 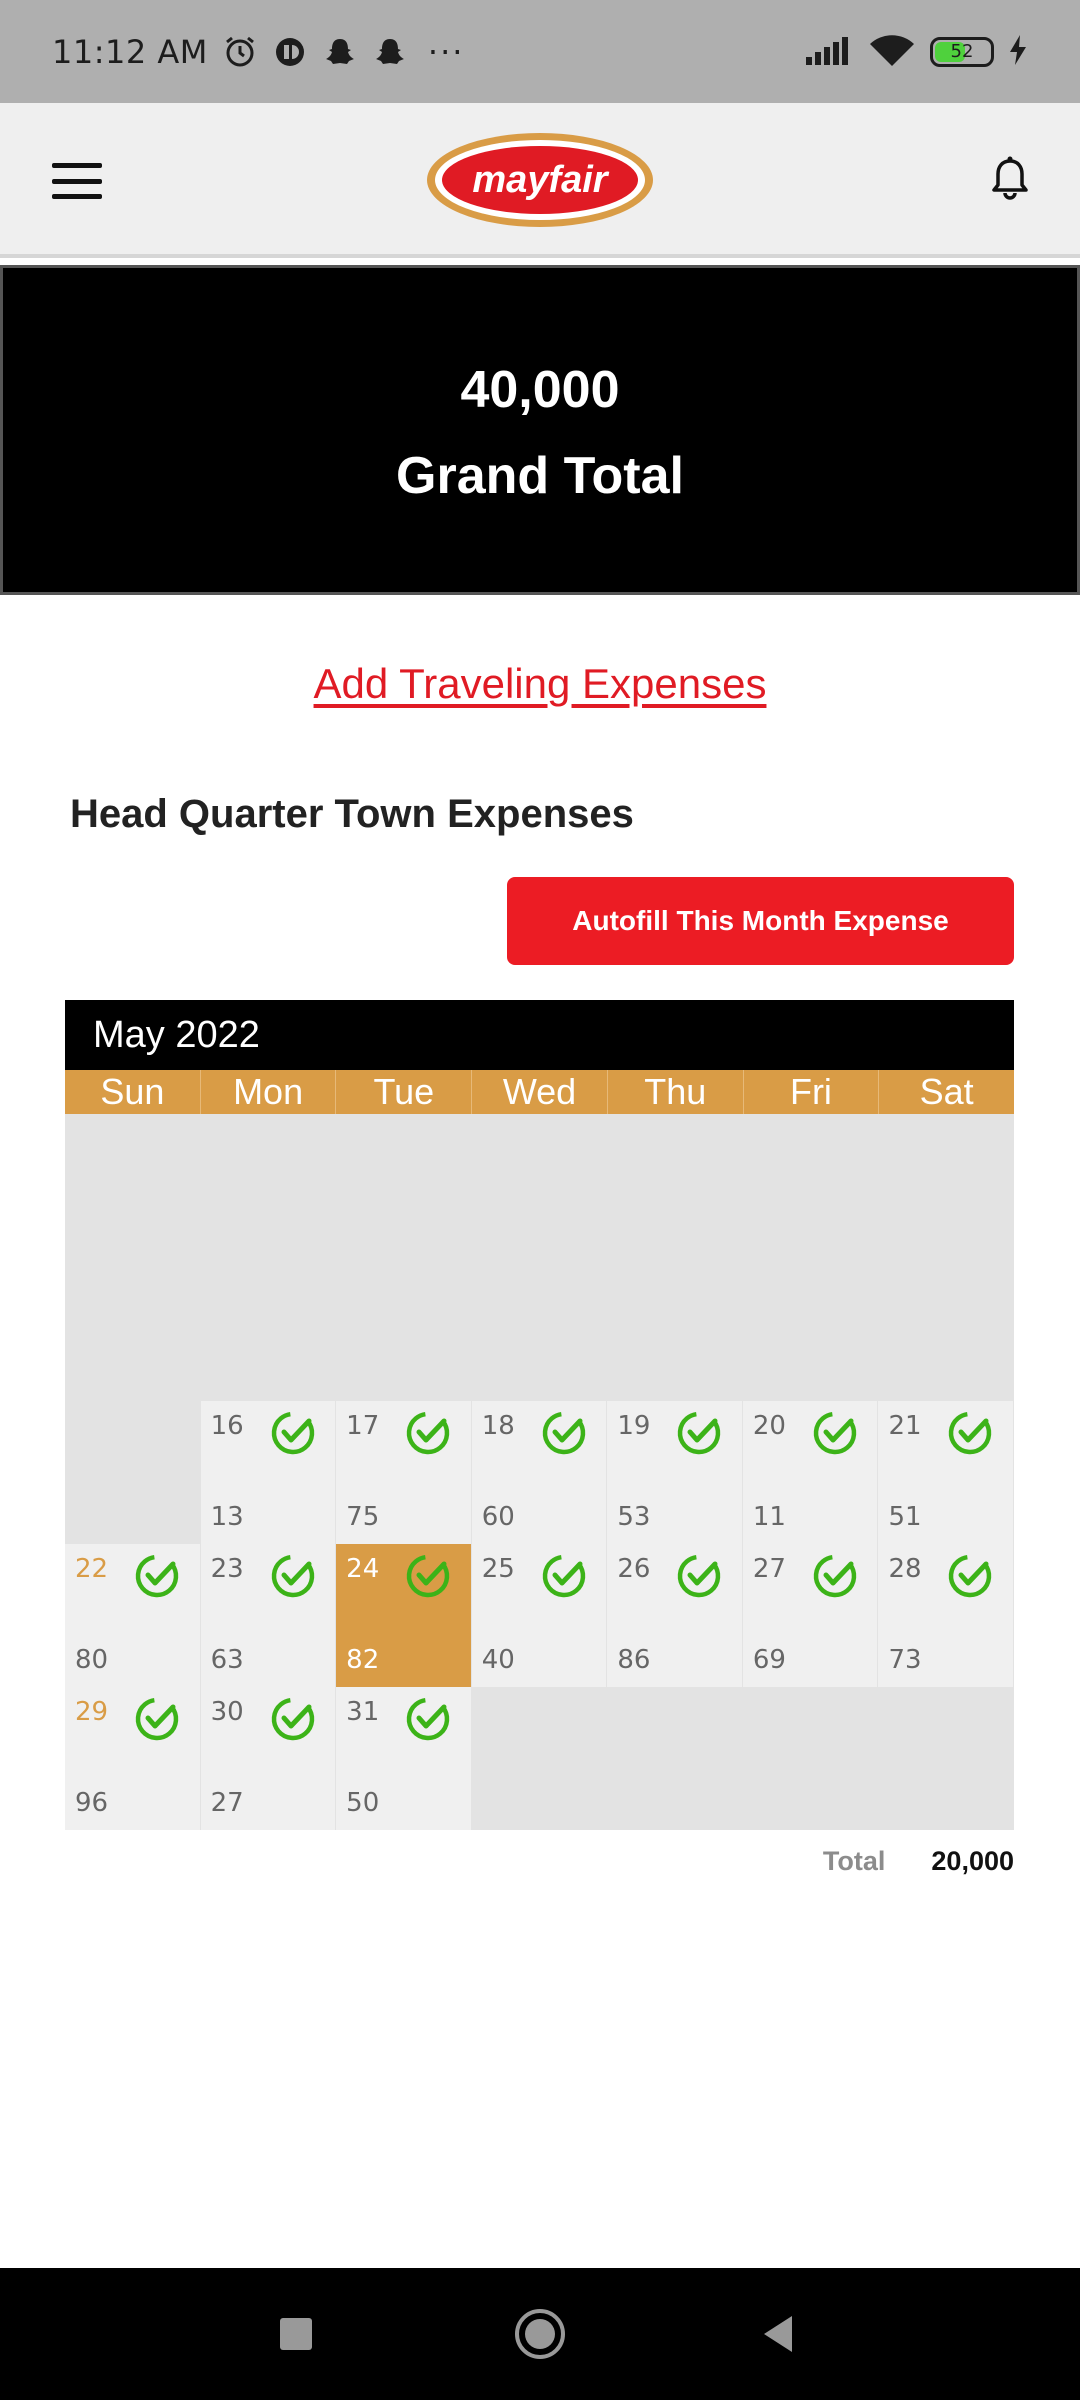 I want to click on calendar-day-cell: 17 75, so click(x=404, y=1472).